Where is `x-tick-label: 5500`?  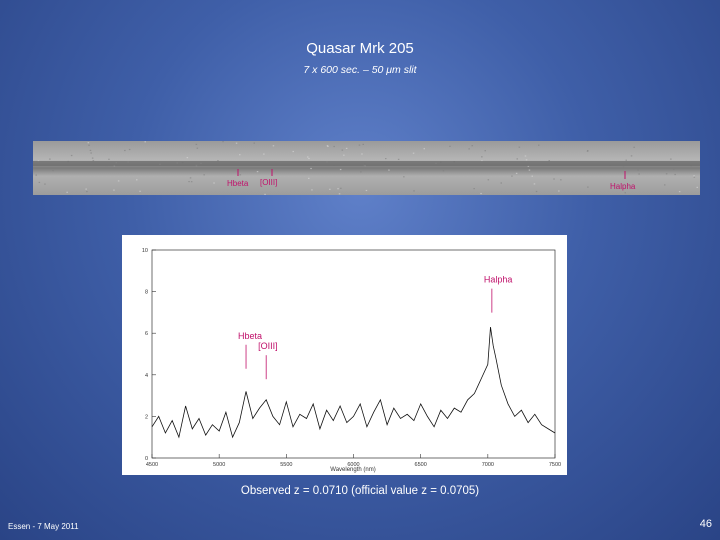
x-tick-label: 5500 is located at coordinates (286, 465).